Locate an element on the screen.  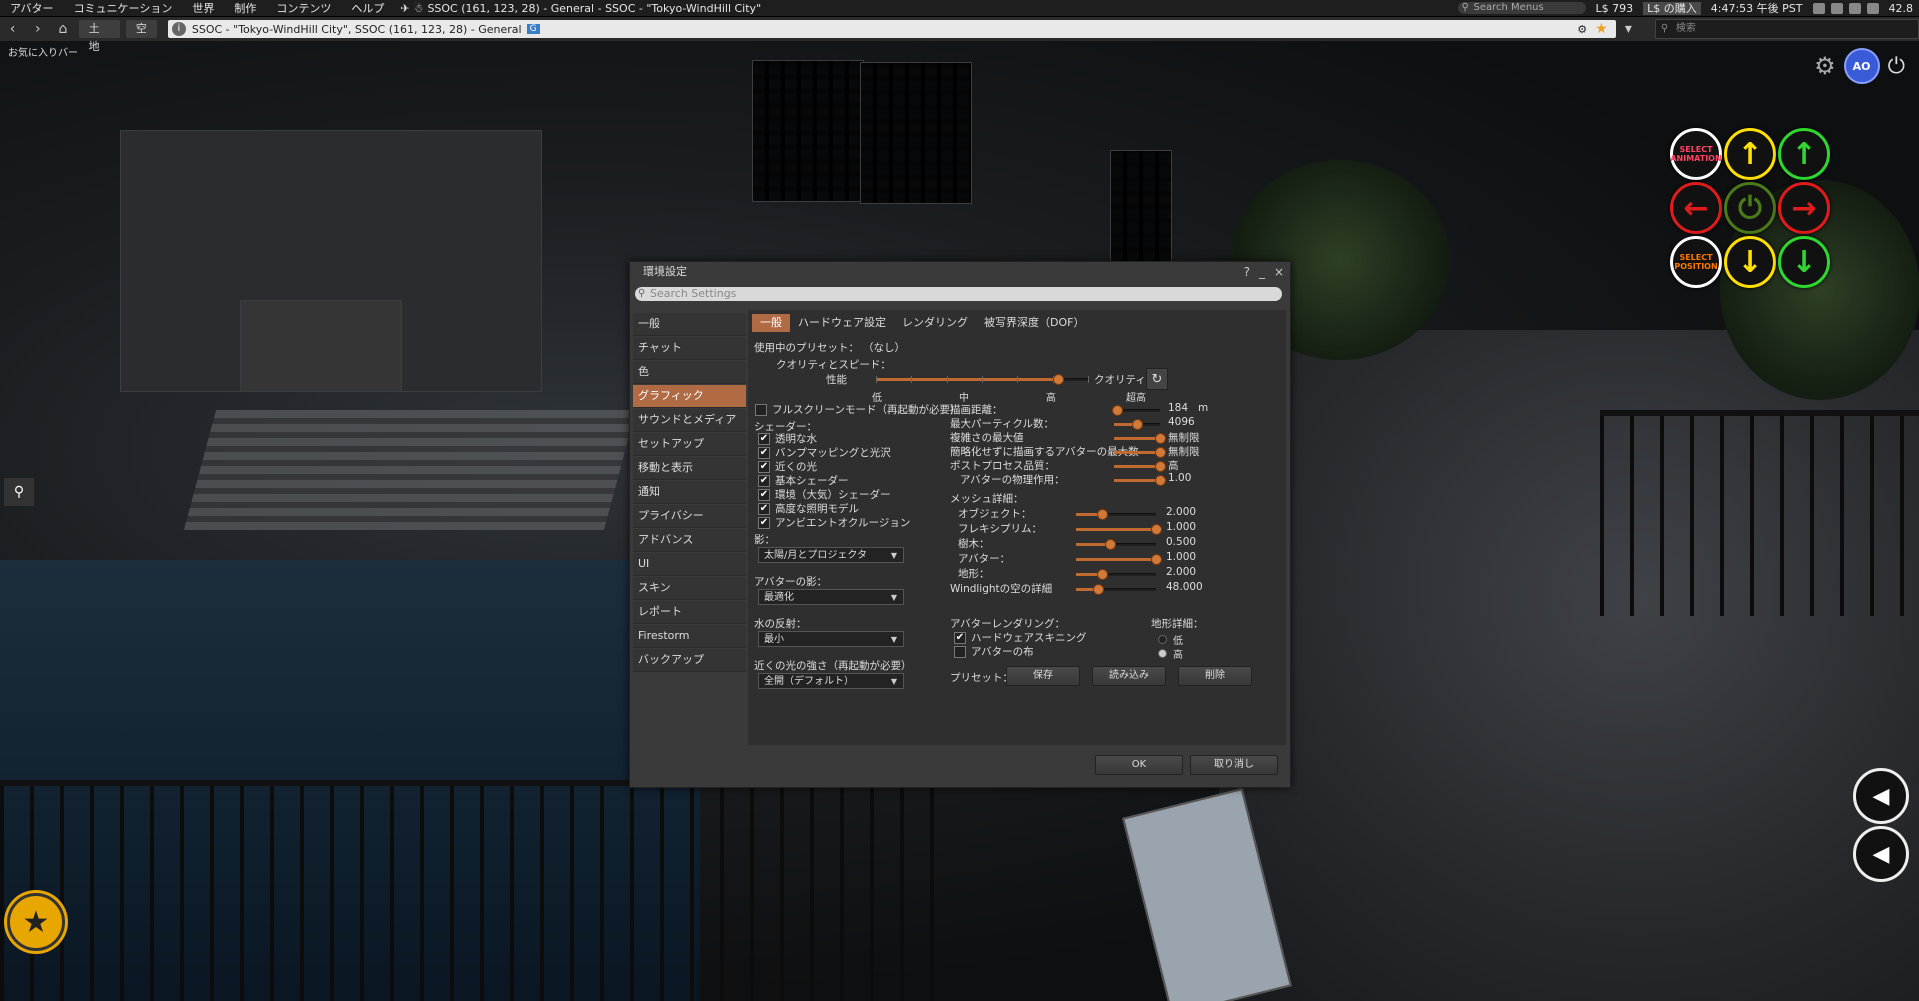
menu-content: コンテンツ is located at coordinates (303, 8).